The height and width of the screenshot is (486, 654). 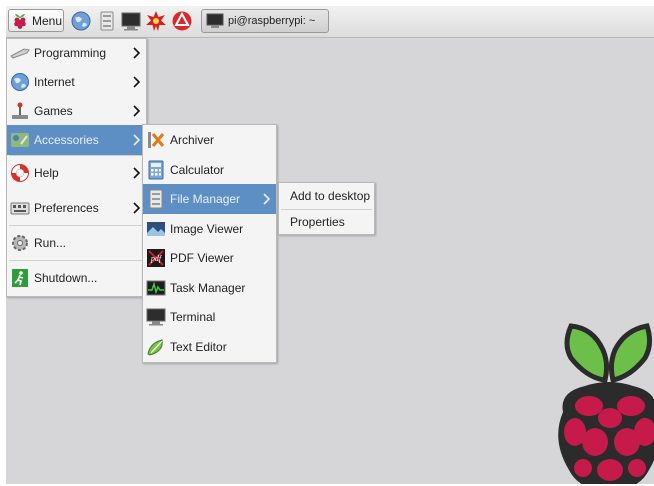 I want to click on menu-item-preferences: Preferences, so click(x=76, y=207).